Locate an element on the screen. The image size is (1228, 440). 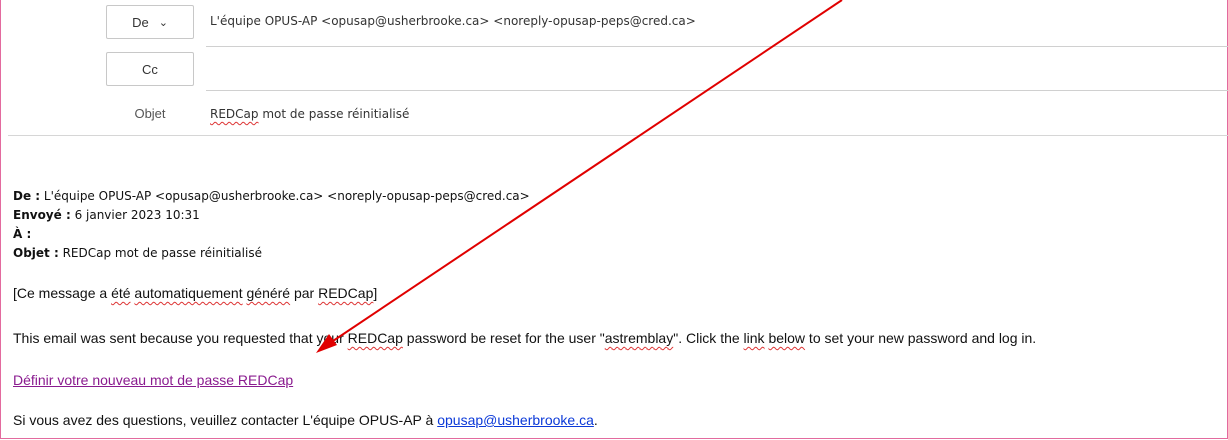
text-span: [Ce message a is located at coordinates (62, 293).